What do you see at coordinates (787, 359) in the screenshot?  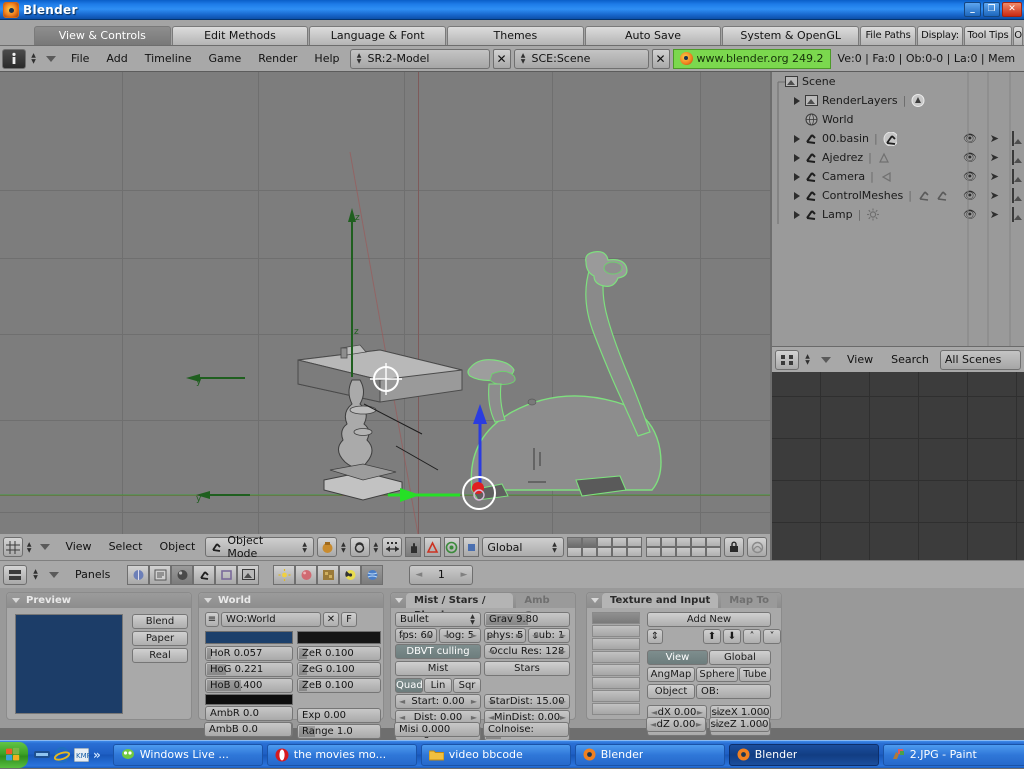 I see `outliner-editor-icon` at bounding box center [787, 359].